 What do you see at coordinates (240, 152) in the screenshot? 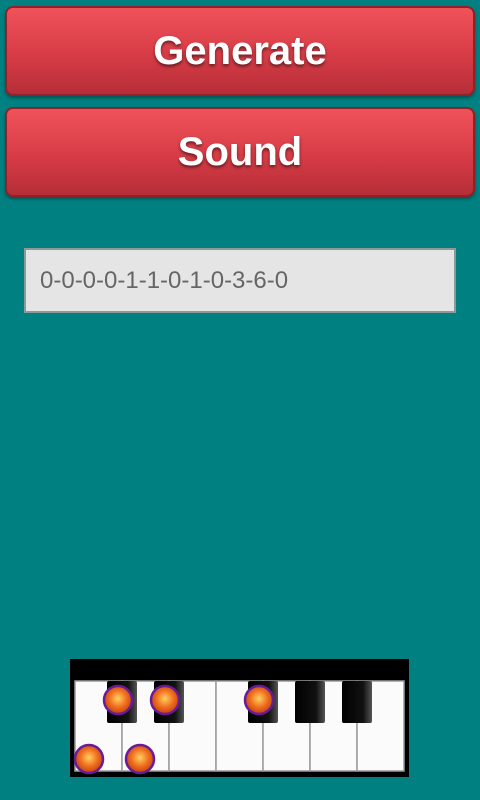
I see `sound-button: Sound` at bounding box center [240, 152].